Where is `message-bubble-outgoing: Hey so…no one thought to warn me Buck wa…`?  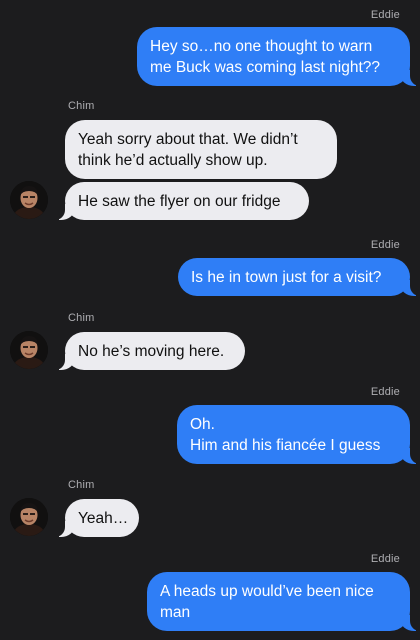
message-bubble-outgoing: Hey so…no one thought to warn me Buck wa… is located at coordinates (278, 56).